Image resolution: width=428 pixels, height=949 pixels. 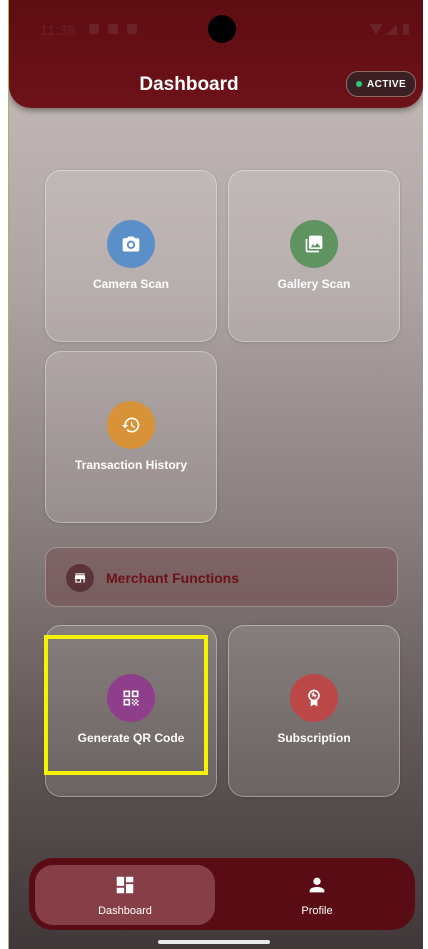 I want to click on merchant-functions-section: Merchant Functions, so click(x=221, y=577).